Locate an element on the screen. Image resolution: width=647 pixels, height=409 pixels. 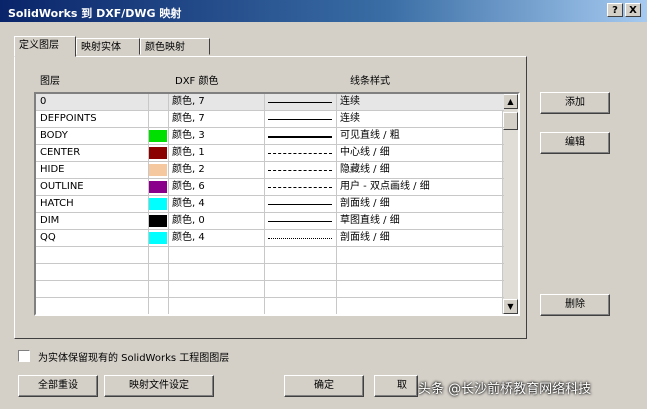
keep-layers-checkbox is located at coordinates (24, 356).